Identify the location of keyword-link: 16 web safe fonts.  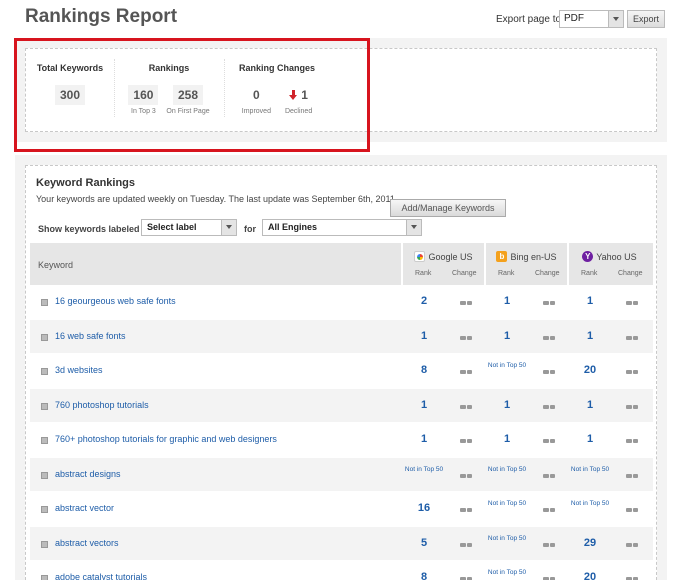
(90, 336).